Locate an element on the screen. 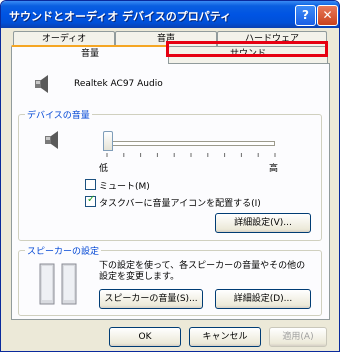 The image size is (340, 352). device-name: Realtek AC97 Audio is located at coordinates (118, 84).